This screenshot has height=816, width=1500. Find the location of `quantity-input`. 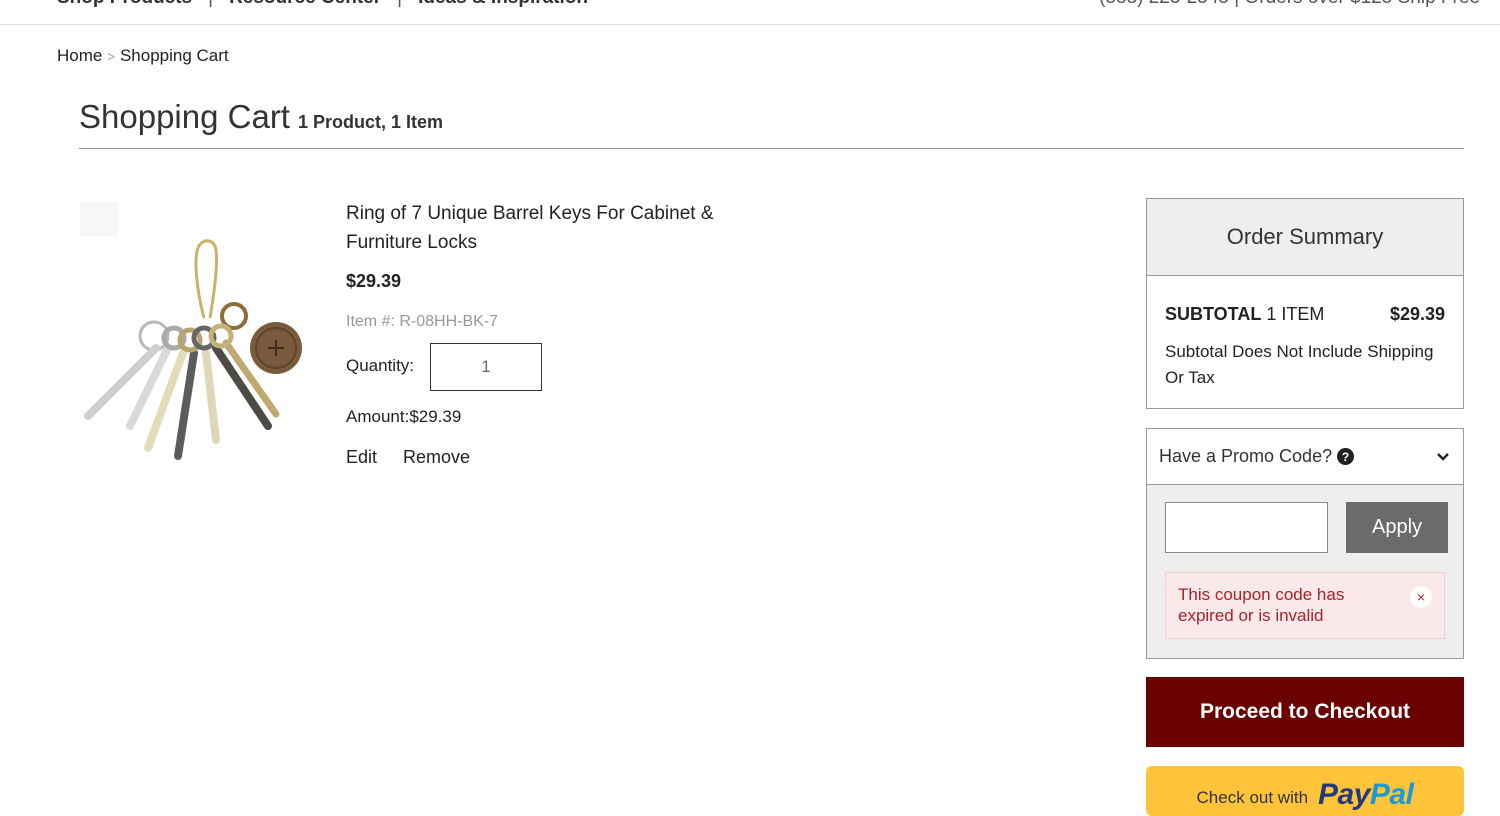

quantity-input is located at coordinates (486, 367).